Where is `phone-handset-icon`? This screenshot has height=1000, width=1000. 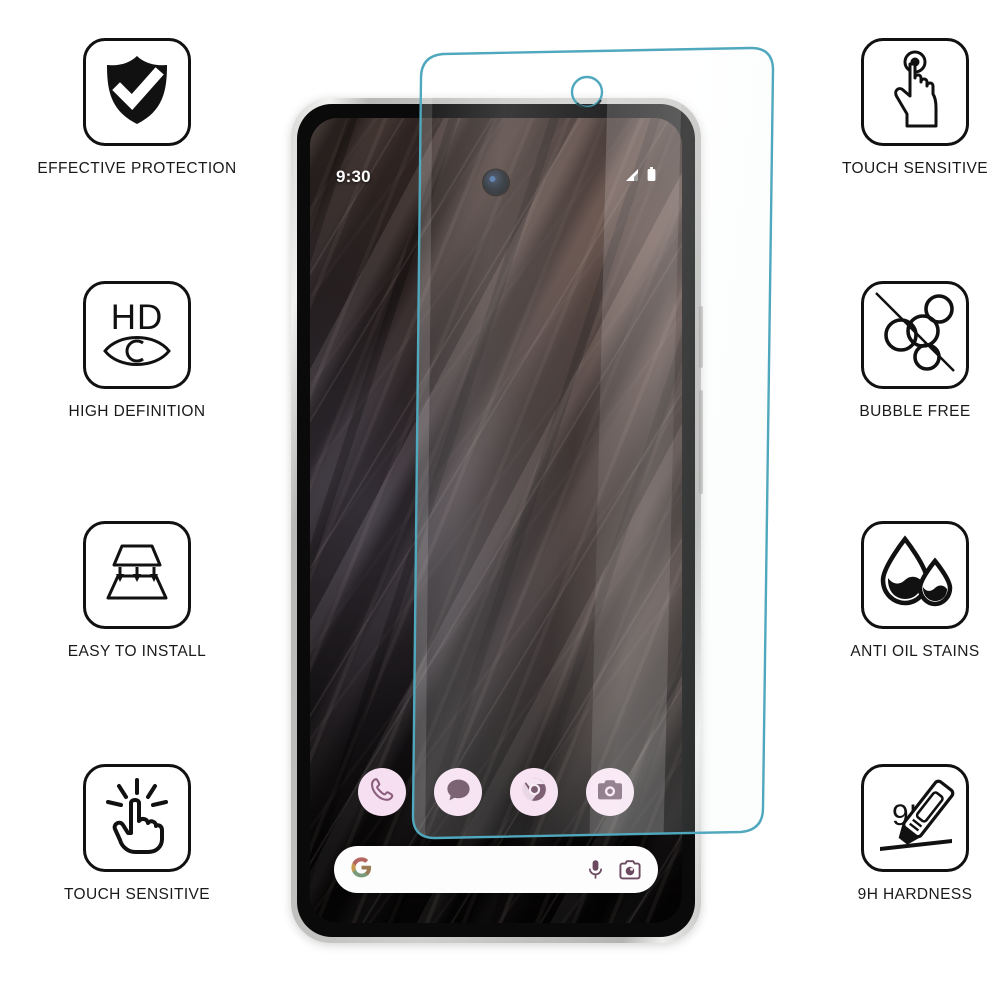
phone-handset-icon is located at coordinates (382, 792).